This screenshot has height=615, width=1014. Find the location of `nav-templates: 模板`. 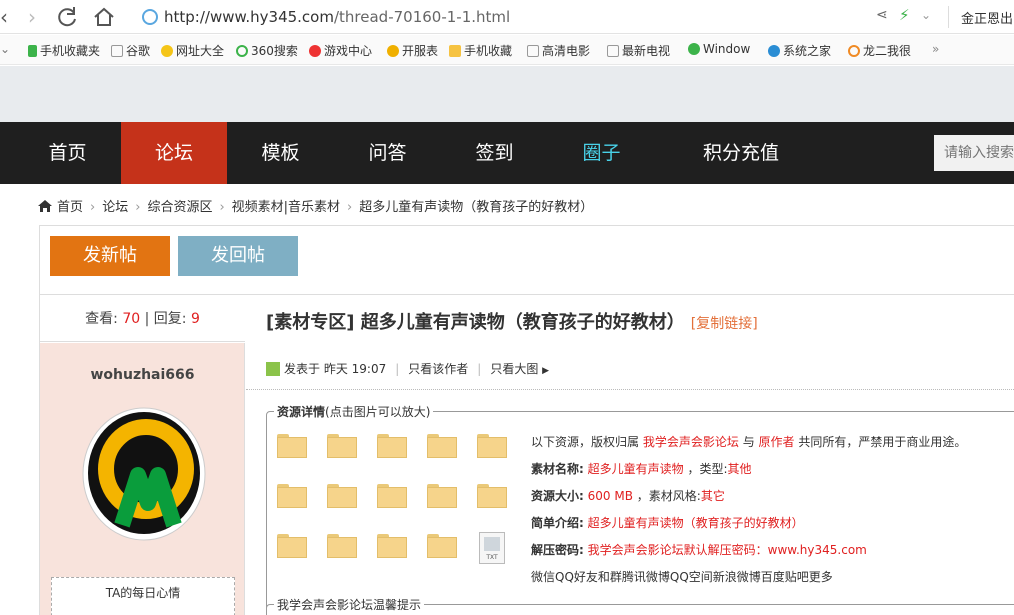

nav-templates: 模板 is located at coordinates (280, 153).